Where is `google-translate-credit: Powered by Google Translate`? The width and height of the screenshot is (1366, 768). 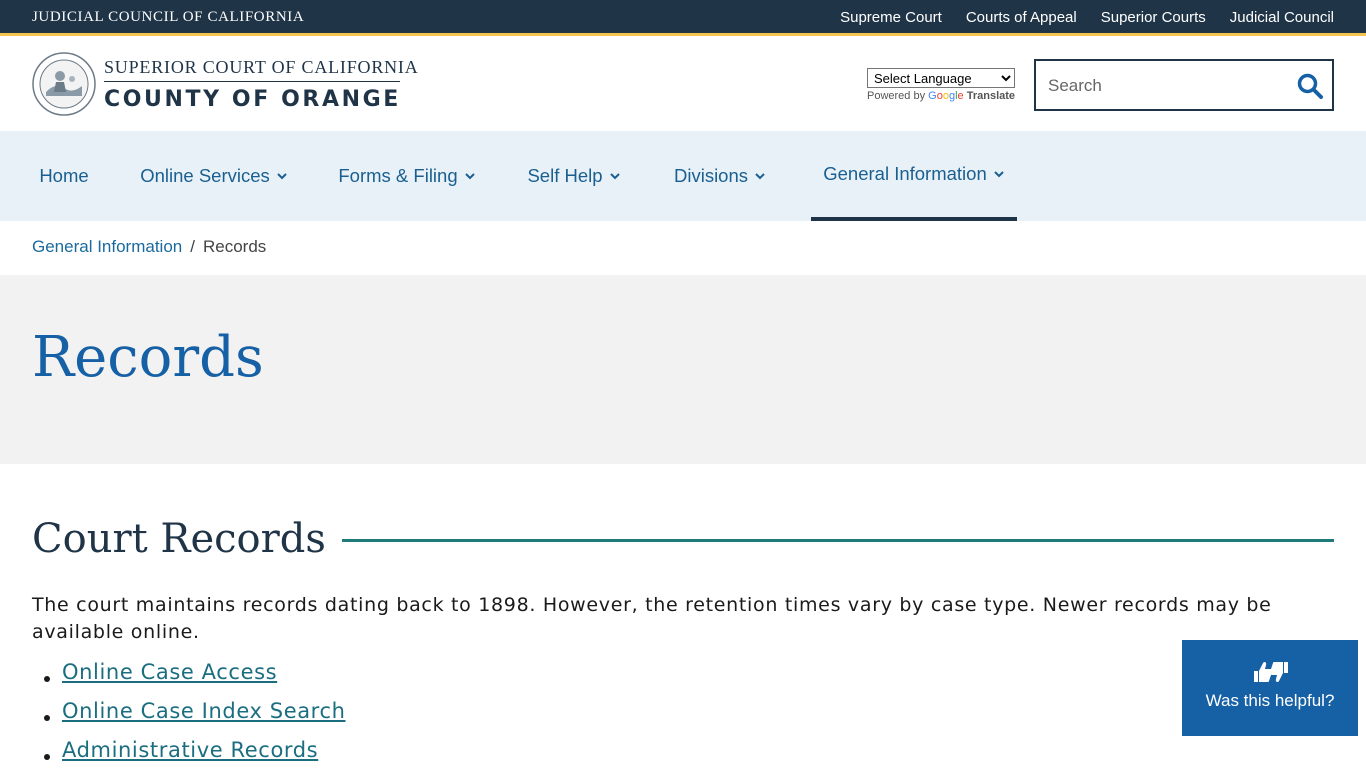
google-translate-credit: Powered by Google Translate is located at coordinates (941, 96).